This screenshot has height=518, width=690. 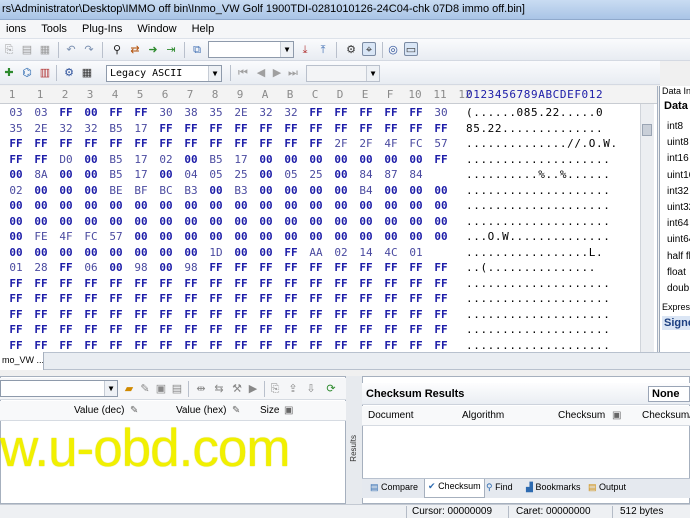 What do you see at coordinates (669, 394) in the screenshot?
I see `checksum-mode: None` at bounding box center [669, 394].